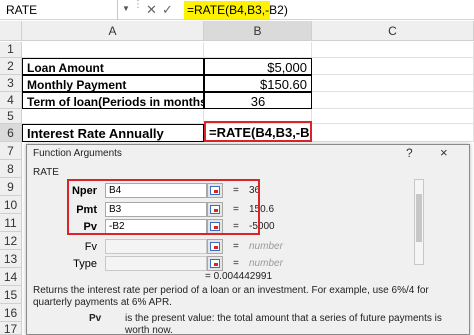  What do you see at coordinates (393, 116) in the screenshot?
I see `cell-c5` at bounding box center [393, 116].